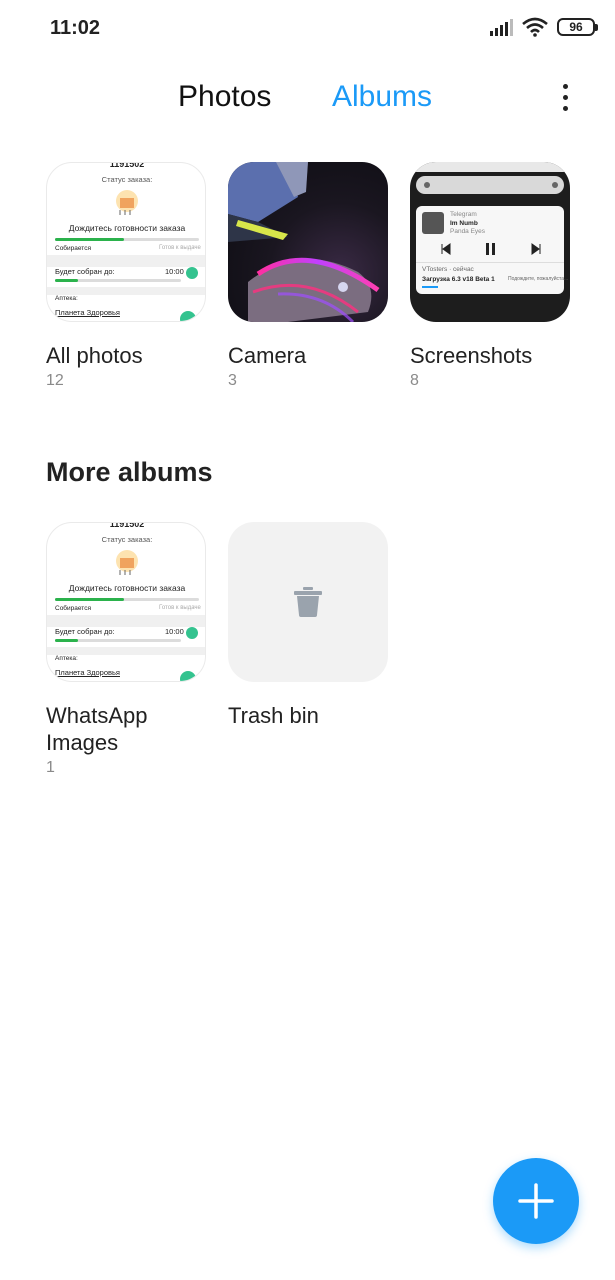  I want to click on thumb-stage-text: Собирается, so click(73, 248).